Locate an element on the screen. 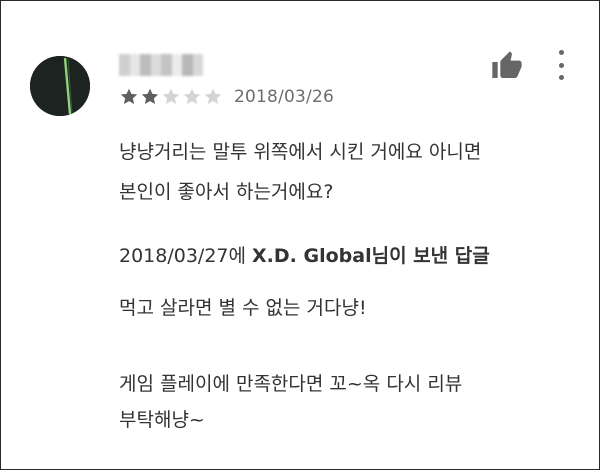 The height and width of the screenshot is (470, 600). reply-header: 2018/03/27에 X.D. Global님이 보낸 답글 is located at coordinates (304, 254).